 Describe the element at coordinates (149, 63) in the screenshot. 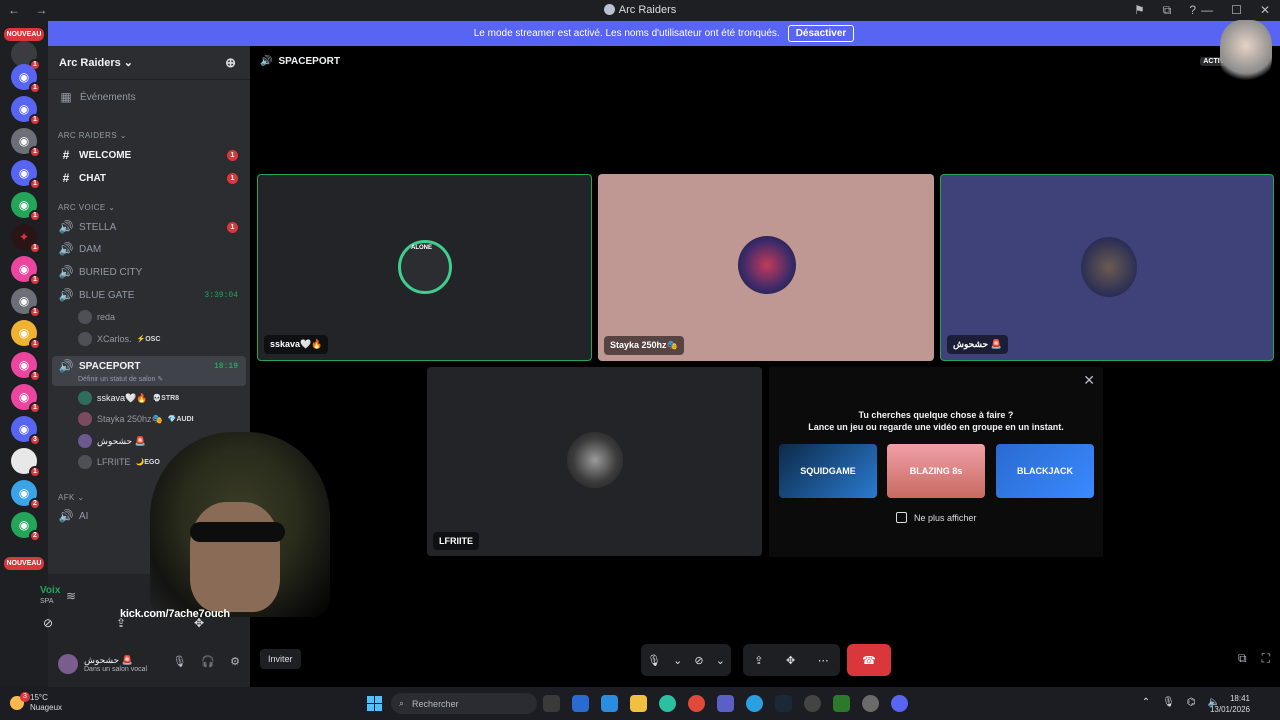

I see `guild-header: Arc Raiders ⌄ ⊕` at that location.